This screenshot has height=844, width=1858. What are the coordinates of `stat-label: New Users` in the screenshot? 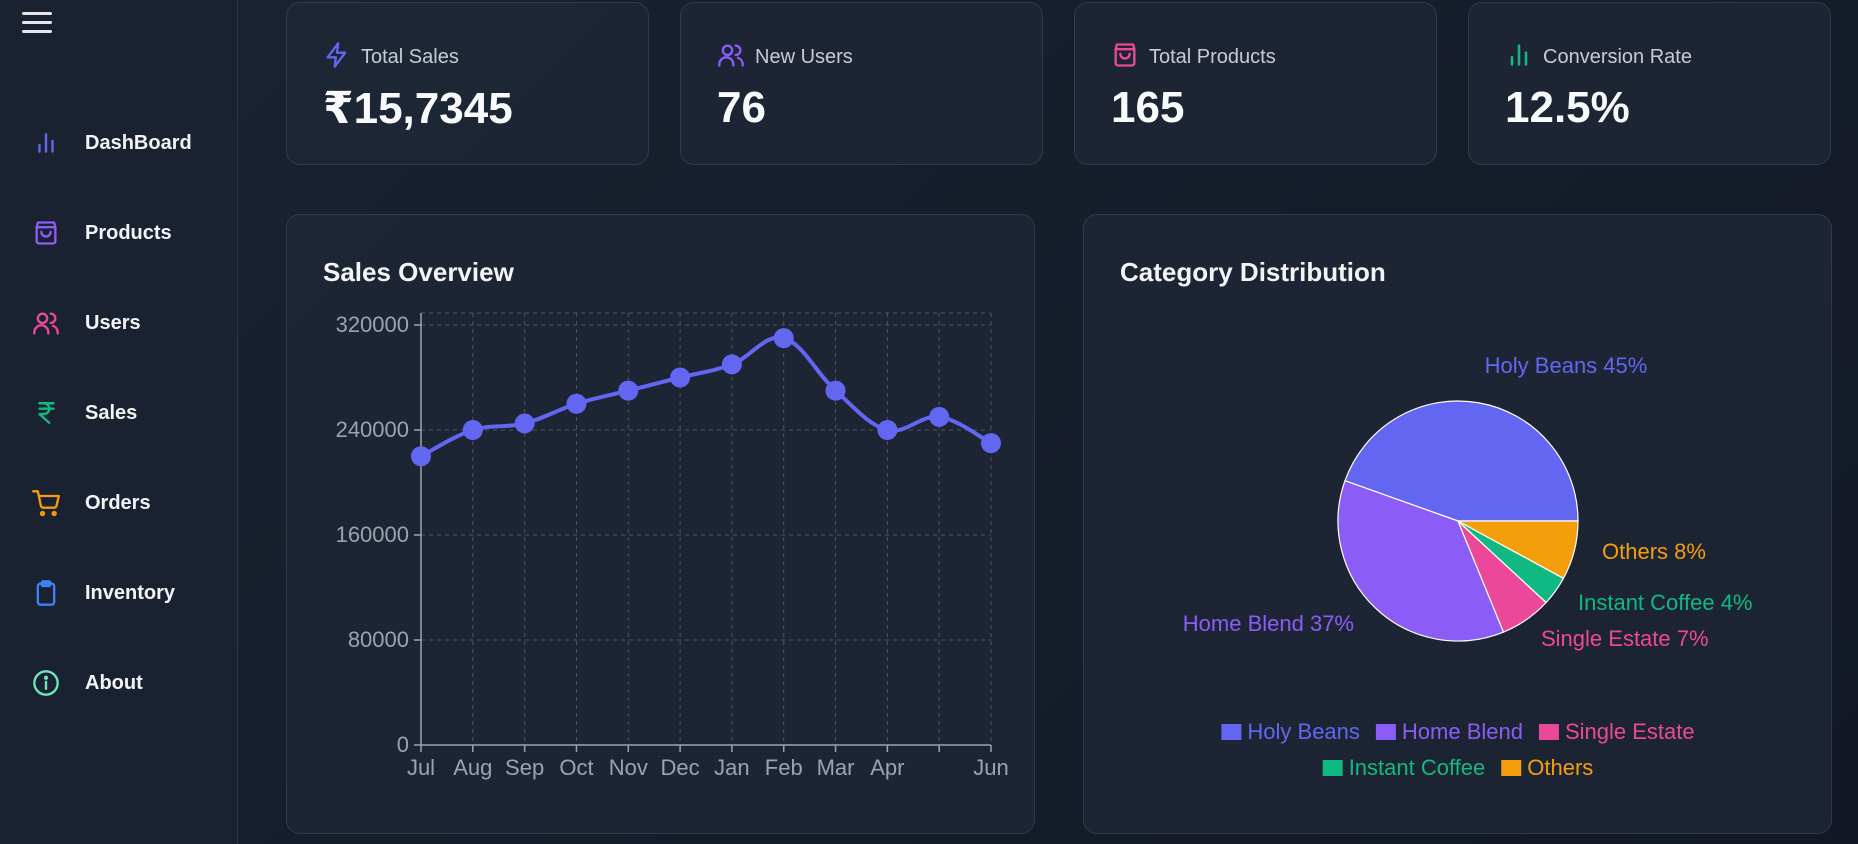 It's located at (804, 57).